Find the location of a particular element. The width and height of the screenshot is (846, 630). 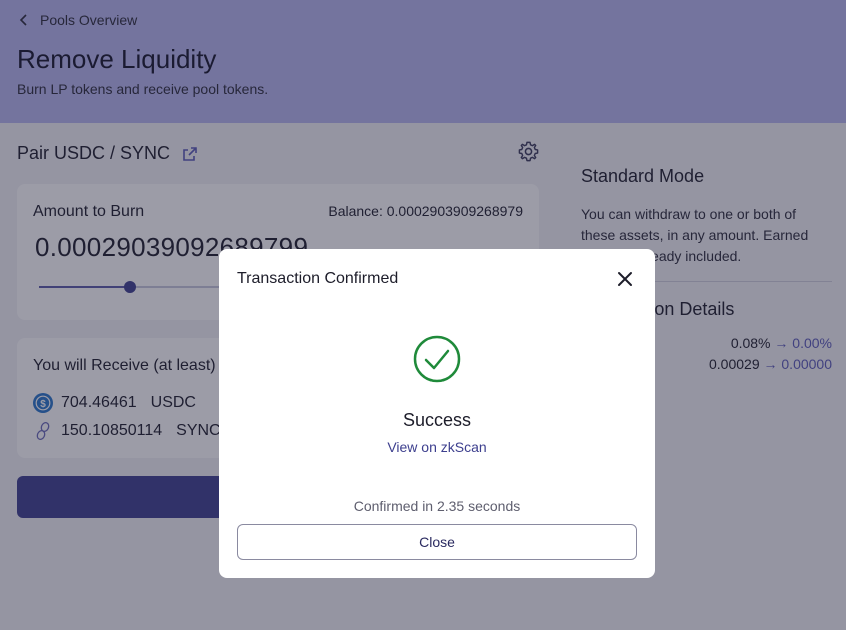

dialog-title: Transaction Confirmed is located at coordinates (318, 278).